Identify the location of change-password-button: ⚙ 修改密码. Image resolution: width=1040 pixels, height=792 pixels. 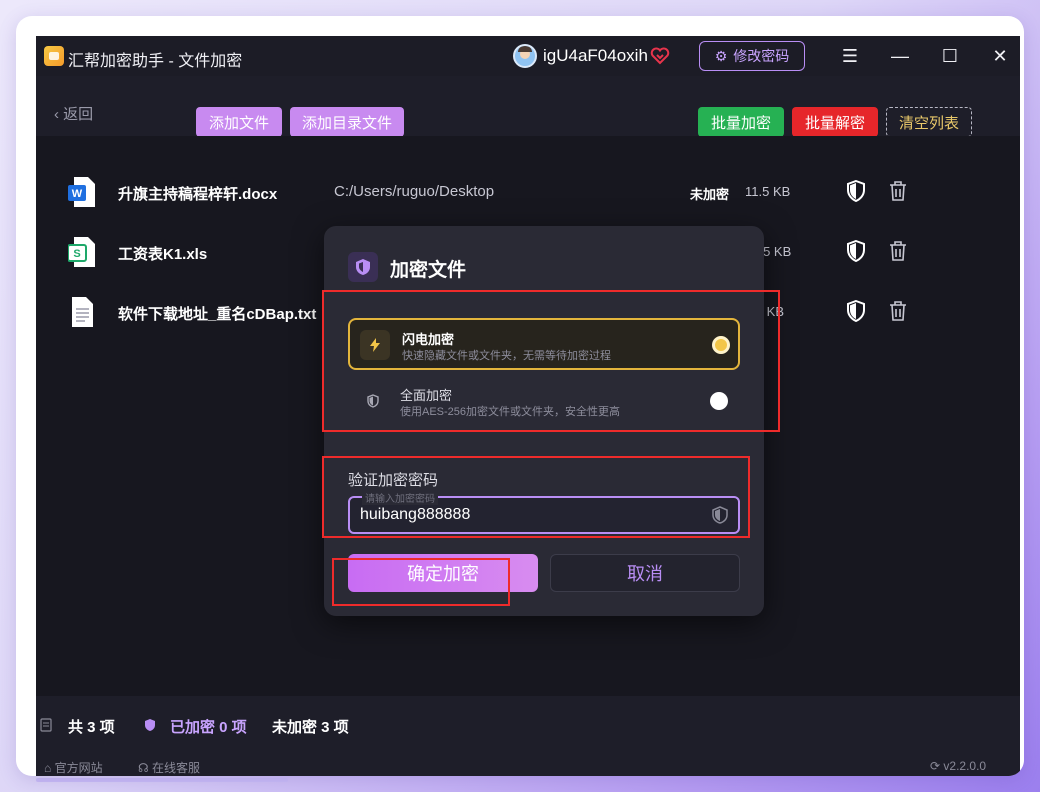
(752, 56).